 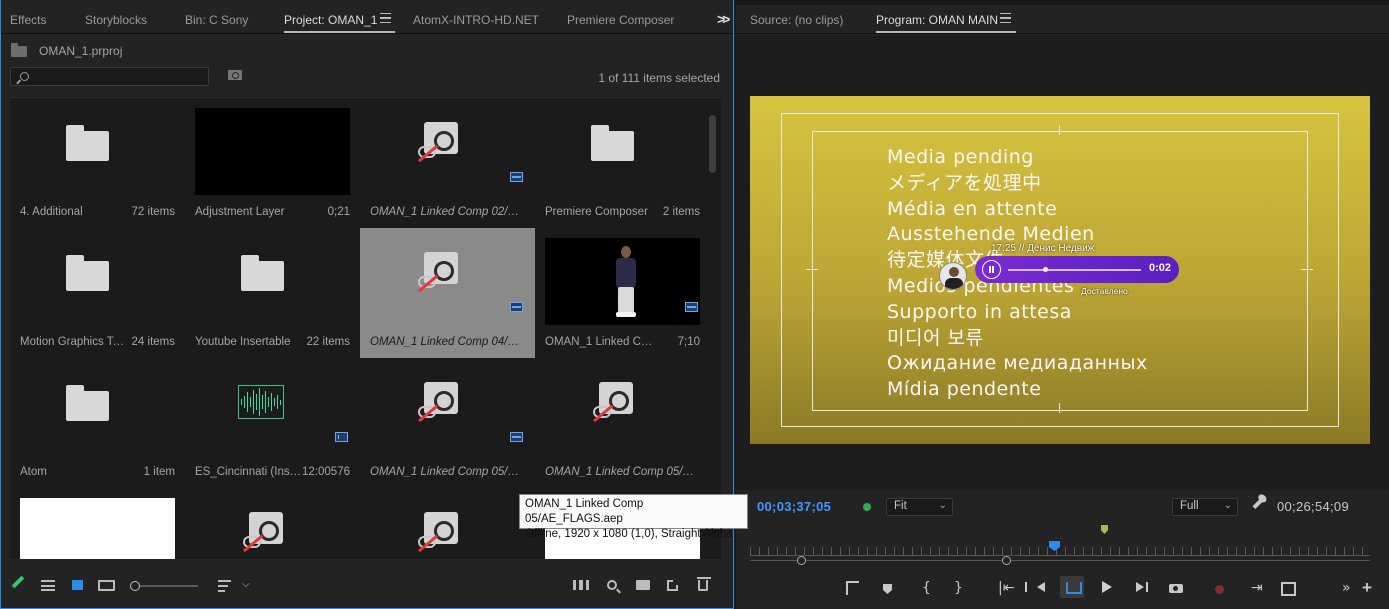 I want to click on project-scrollbar, so click(x=712, y=144).